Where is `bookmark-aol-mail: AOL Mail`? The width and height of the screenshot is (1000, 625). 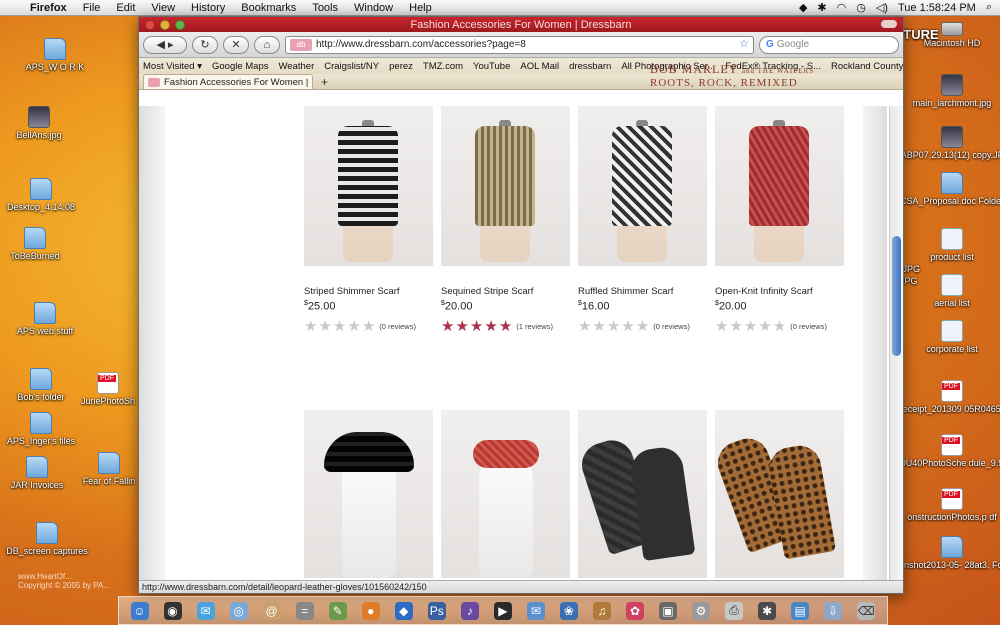 bookmark-aol-mail: AOL Mail is located at coordinates (539, 66).